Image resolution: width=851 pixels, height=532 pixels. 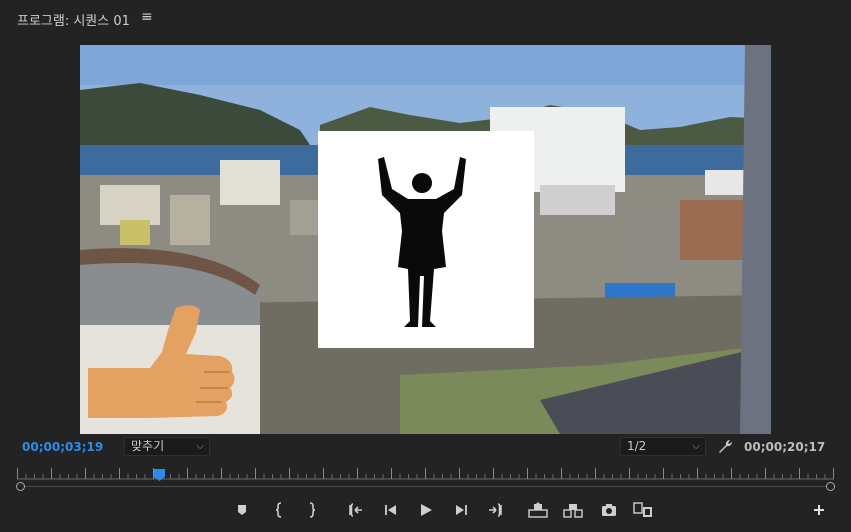 What do you see at coordinates (356, 510) in the screenshot?
I see `go-to-in-icon` at bounding box center [356, 510].